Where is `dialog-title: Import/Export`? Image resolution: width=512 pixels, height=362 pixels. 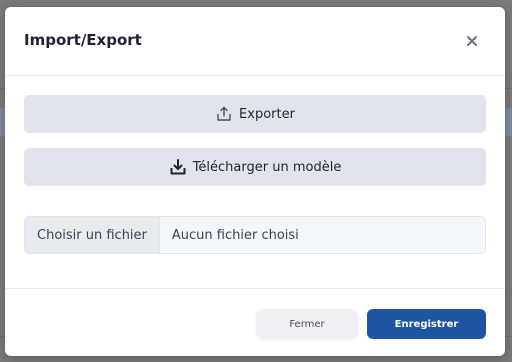 dialog-title: Import/Export is located at coordinates (83, 40).